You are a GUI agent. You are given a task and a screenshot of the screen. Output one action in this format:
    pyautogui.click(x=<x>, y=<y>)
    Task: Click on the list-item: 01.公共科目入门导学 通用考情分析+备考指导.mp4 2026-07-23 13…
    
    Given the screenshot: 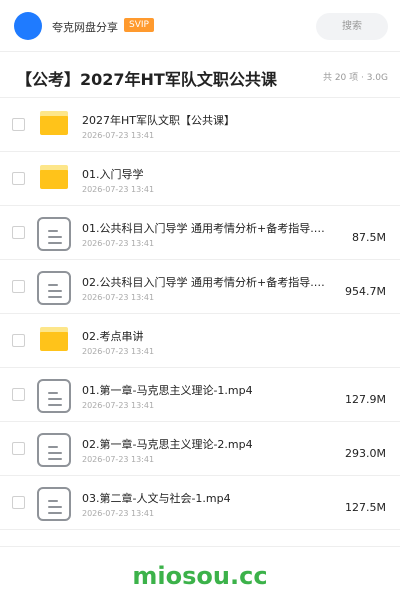 What is the action you would take?
    pyautogui.click(x=200, y=233)
    